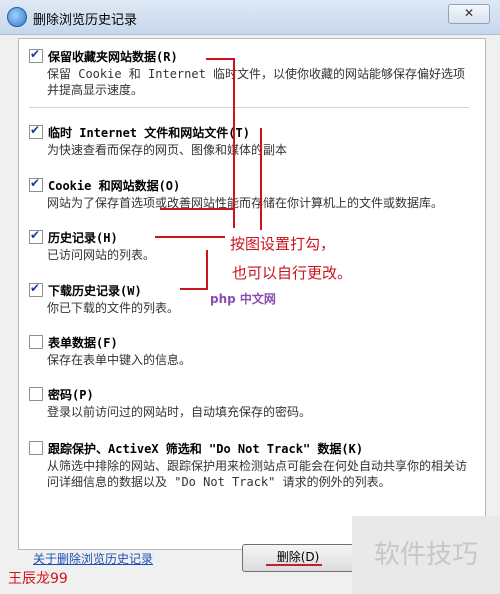  I want to click on option-title: 保留收藏夹网站数据(R), so click(113, 56).